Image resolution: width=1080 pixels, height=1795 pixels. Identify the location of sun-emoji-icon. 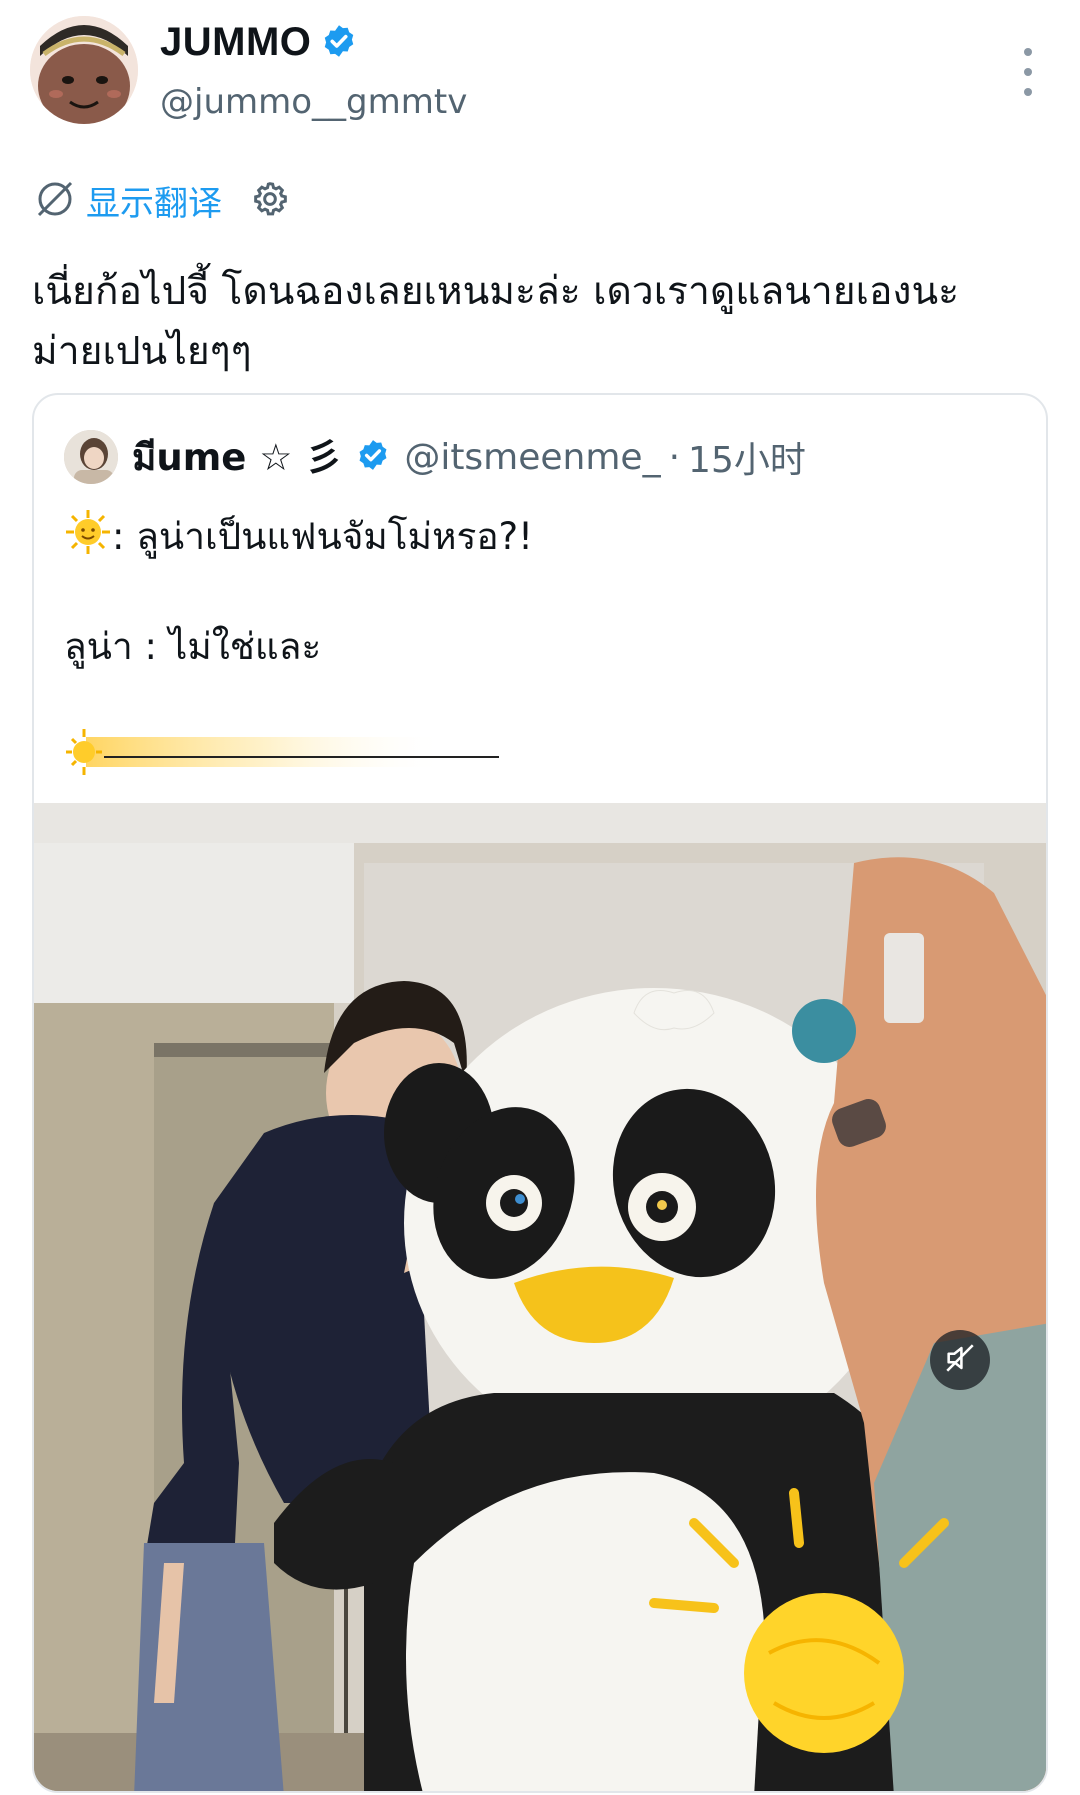
(88, 536).